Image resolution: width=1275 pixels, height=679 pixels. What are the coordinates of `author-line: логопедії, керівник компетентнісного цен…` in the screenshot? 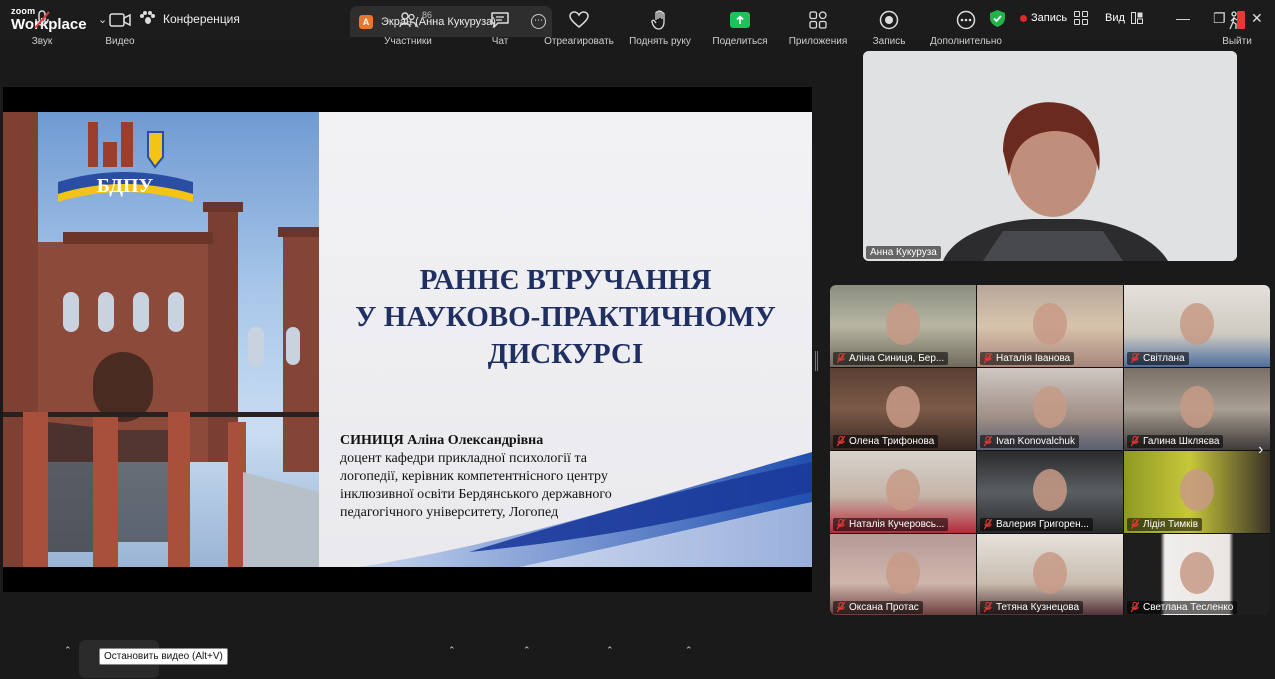 It's located at (474, 476).